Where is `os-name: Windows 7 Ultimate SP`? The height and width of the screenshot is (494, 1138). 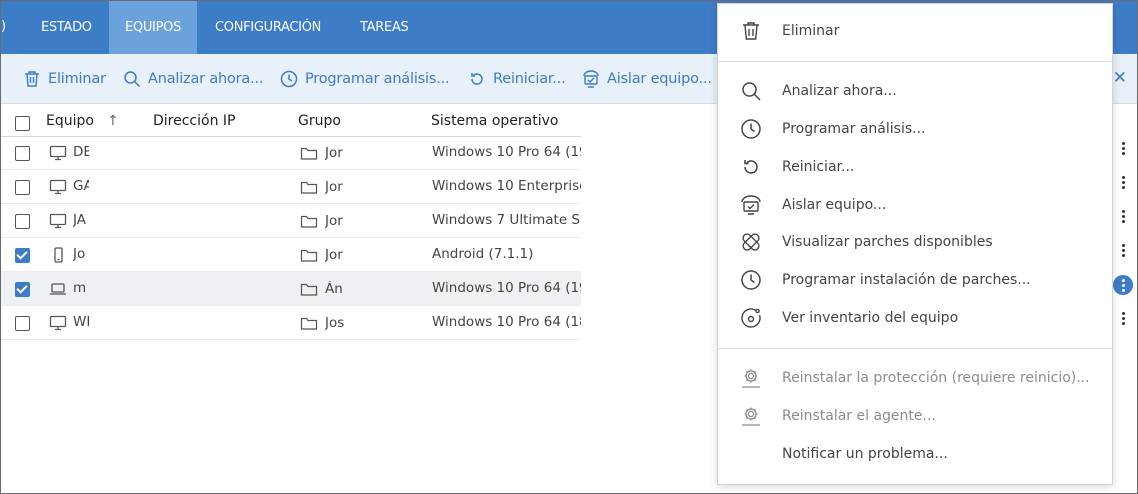 os-name: Windows 7 Ultimate SP is located at coordinates (506, 220).